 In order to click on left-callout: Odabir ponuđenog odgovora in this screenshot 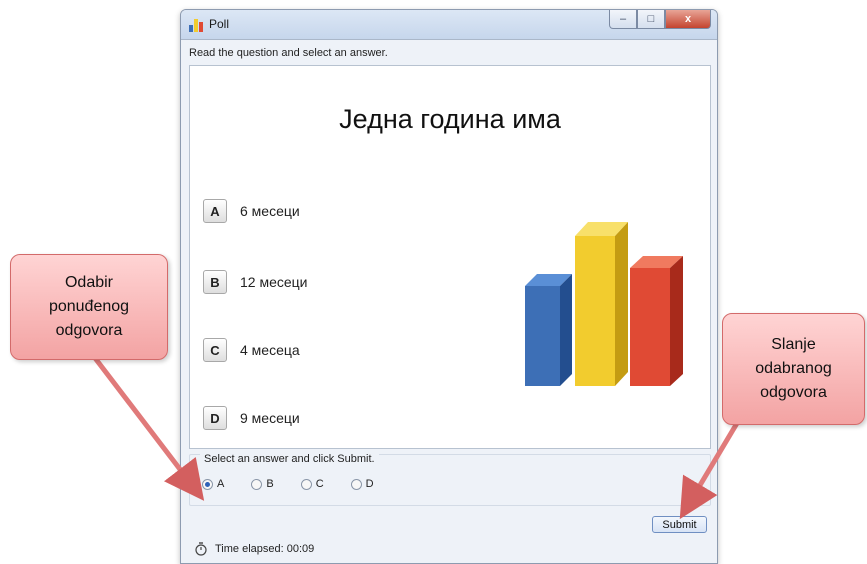, I will do `click(89, 307)`.